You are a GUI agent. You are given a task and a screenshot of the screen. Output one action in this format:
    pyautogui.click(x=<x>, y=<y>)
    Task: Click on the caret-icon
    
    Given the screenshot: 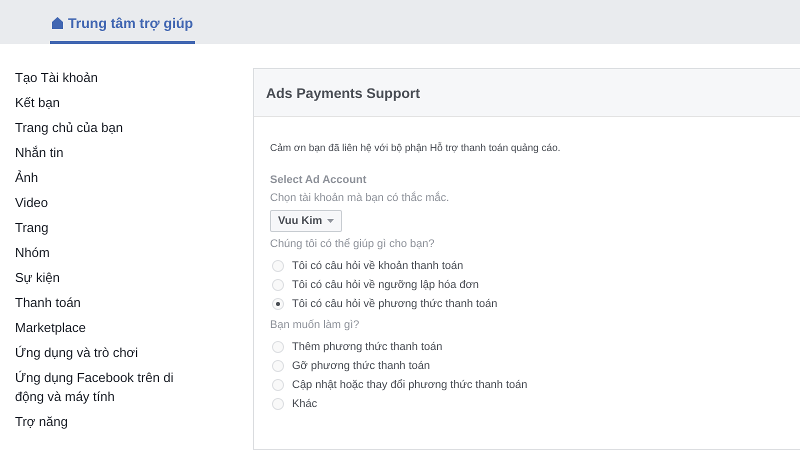 What is the action you would take?
    pyautogui.click(x=330, y=221)
    